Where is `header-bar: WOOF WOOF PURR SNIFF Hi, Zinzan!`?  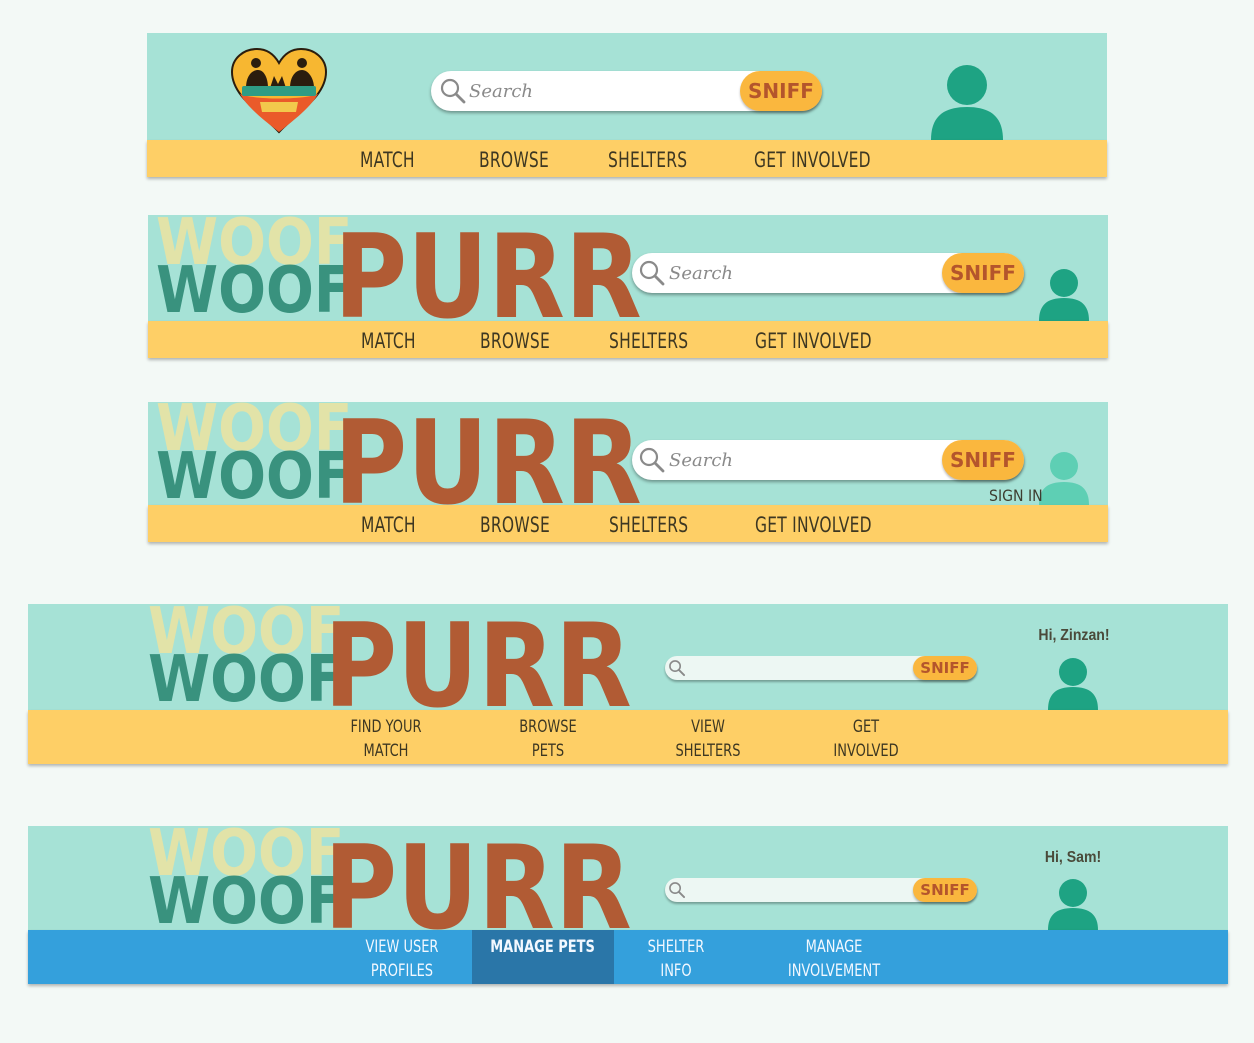 header-bar: WOOF WOOF PURR SNIFF Hi, Zinzan! is located at coordinates (628, 657).